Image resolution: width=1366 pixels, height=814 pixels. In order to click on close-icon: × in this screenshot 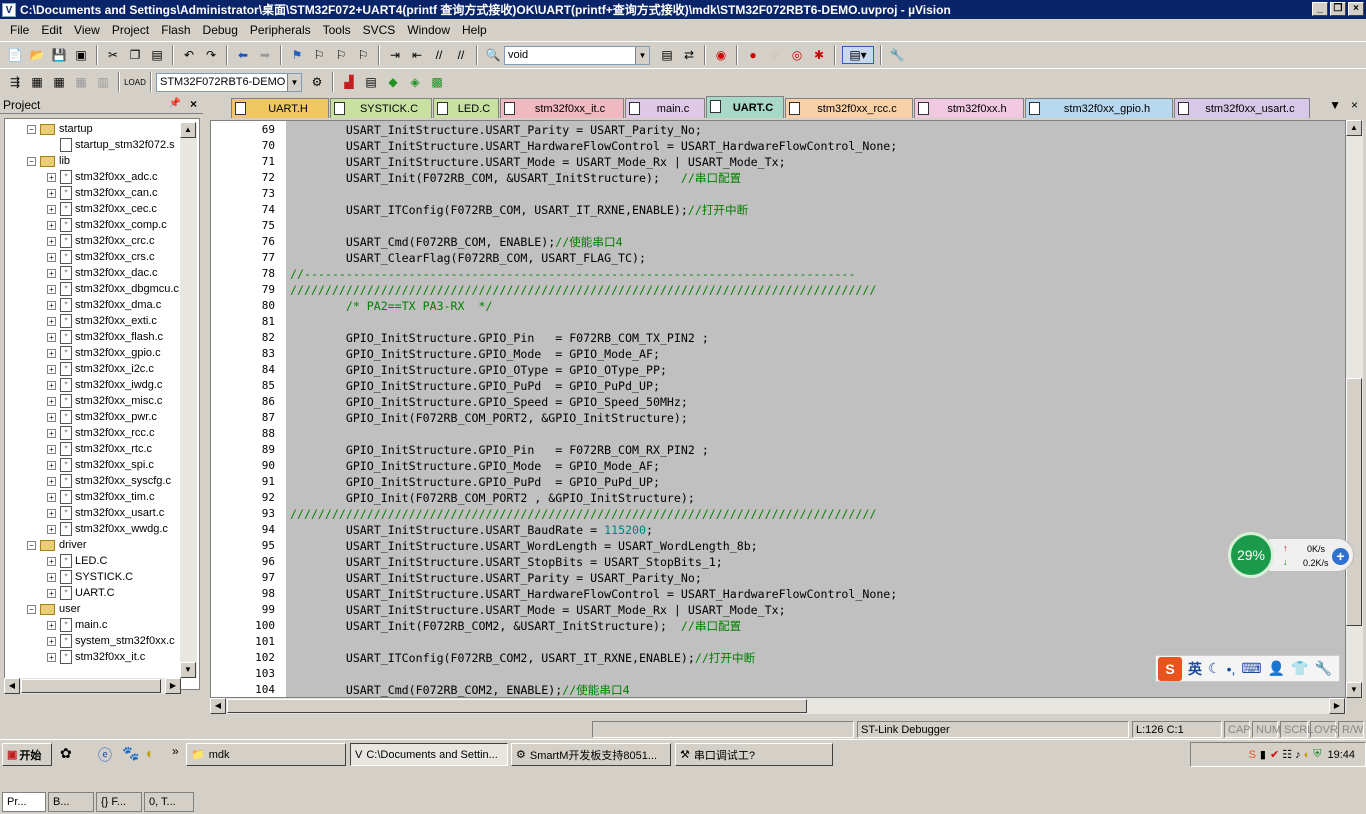, I will do `click(193, 104)`.